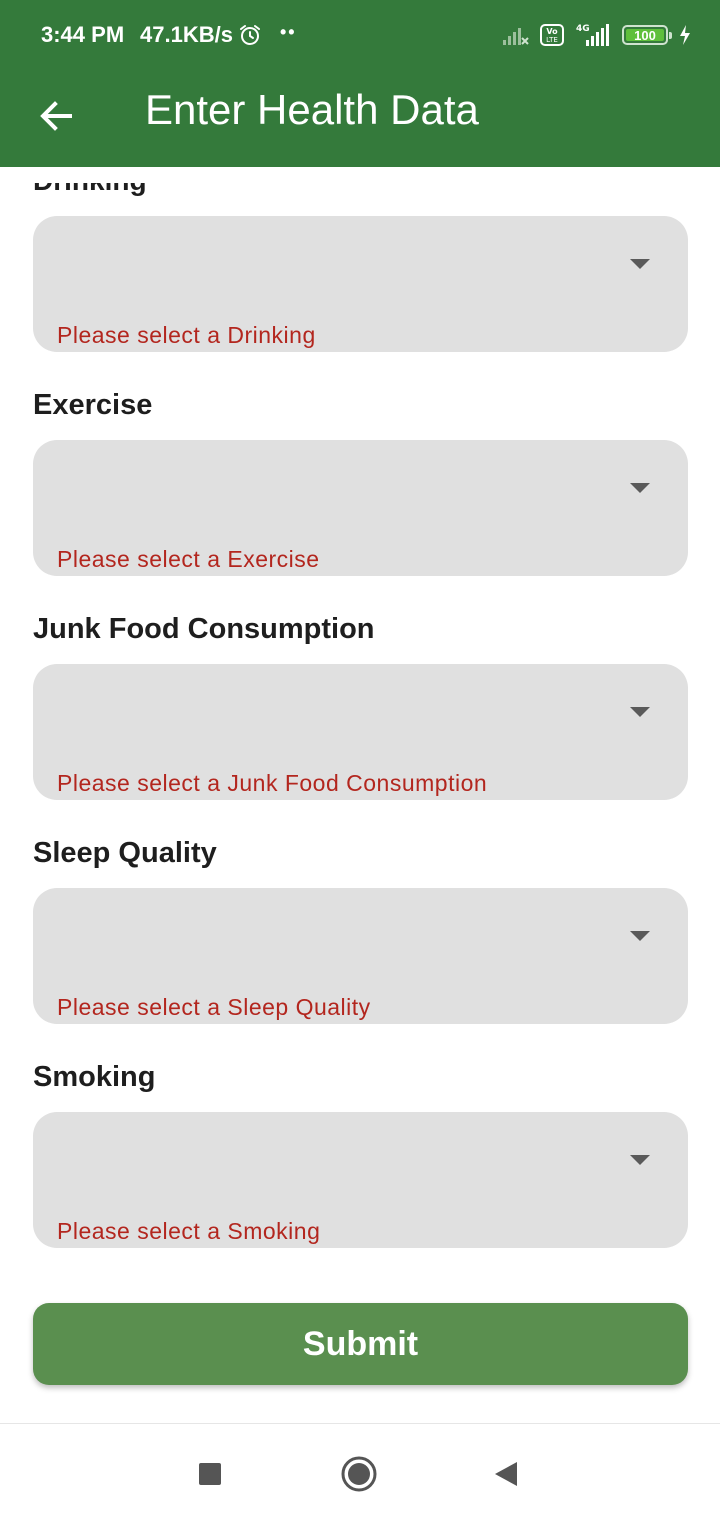  I want to click on svg-text: LTE, so click(552, 40).